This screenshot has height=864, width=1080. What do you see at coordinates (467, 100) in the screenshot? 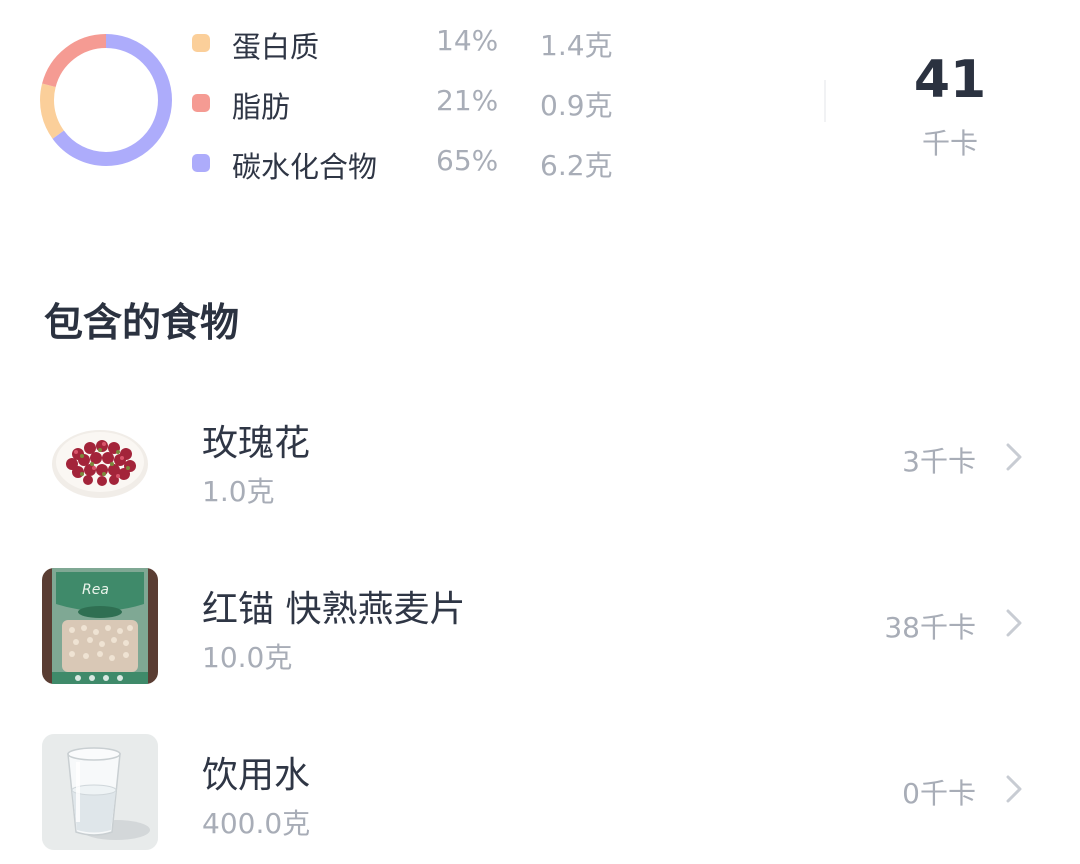
I see `macro-percent: 21%` at bounding box center [467, 100].